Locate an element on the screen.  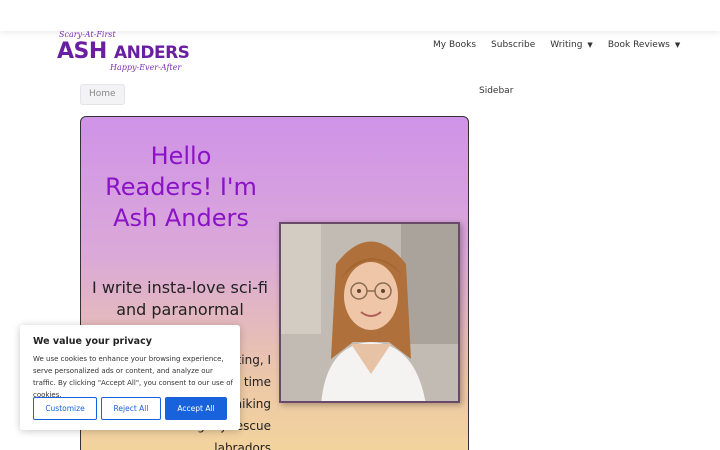
reject-all-button: Reject All is located at coordinates (131, 408).